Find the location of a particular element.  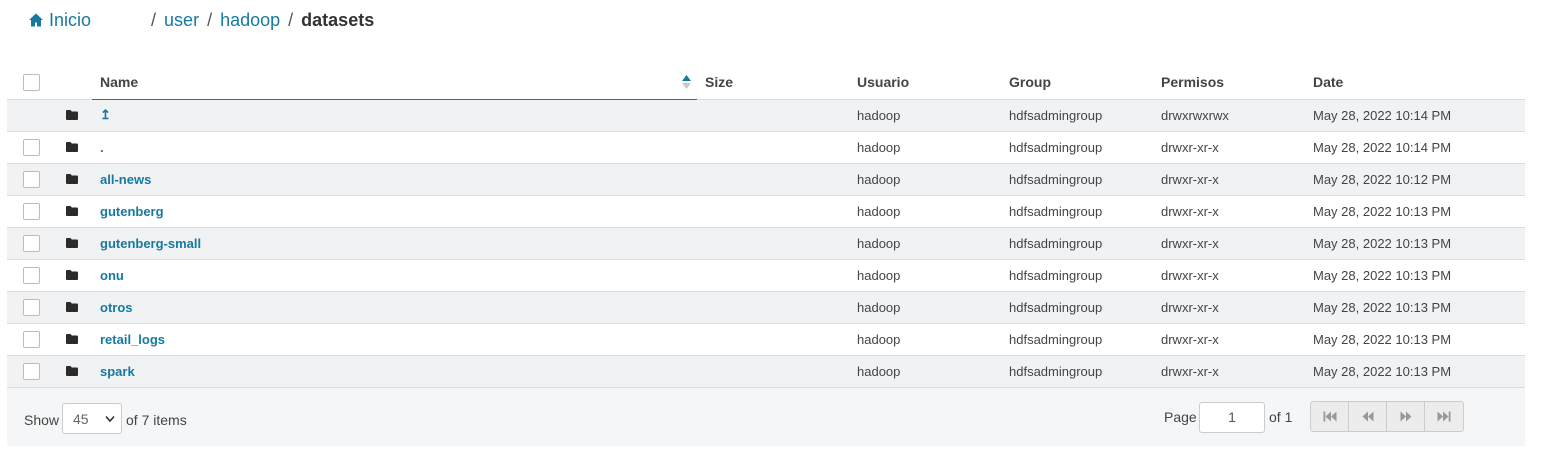

pager-buttons is located at coordinates (1387, 416).